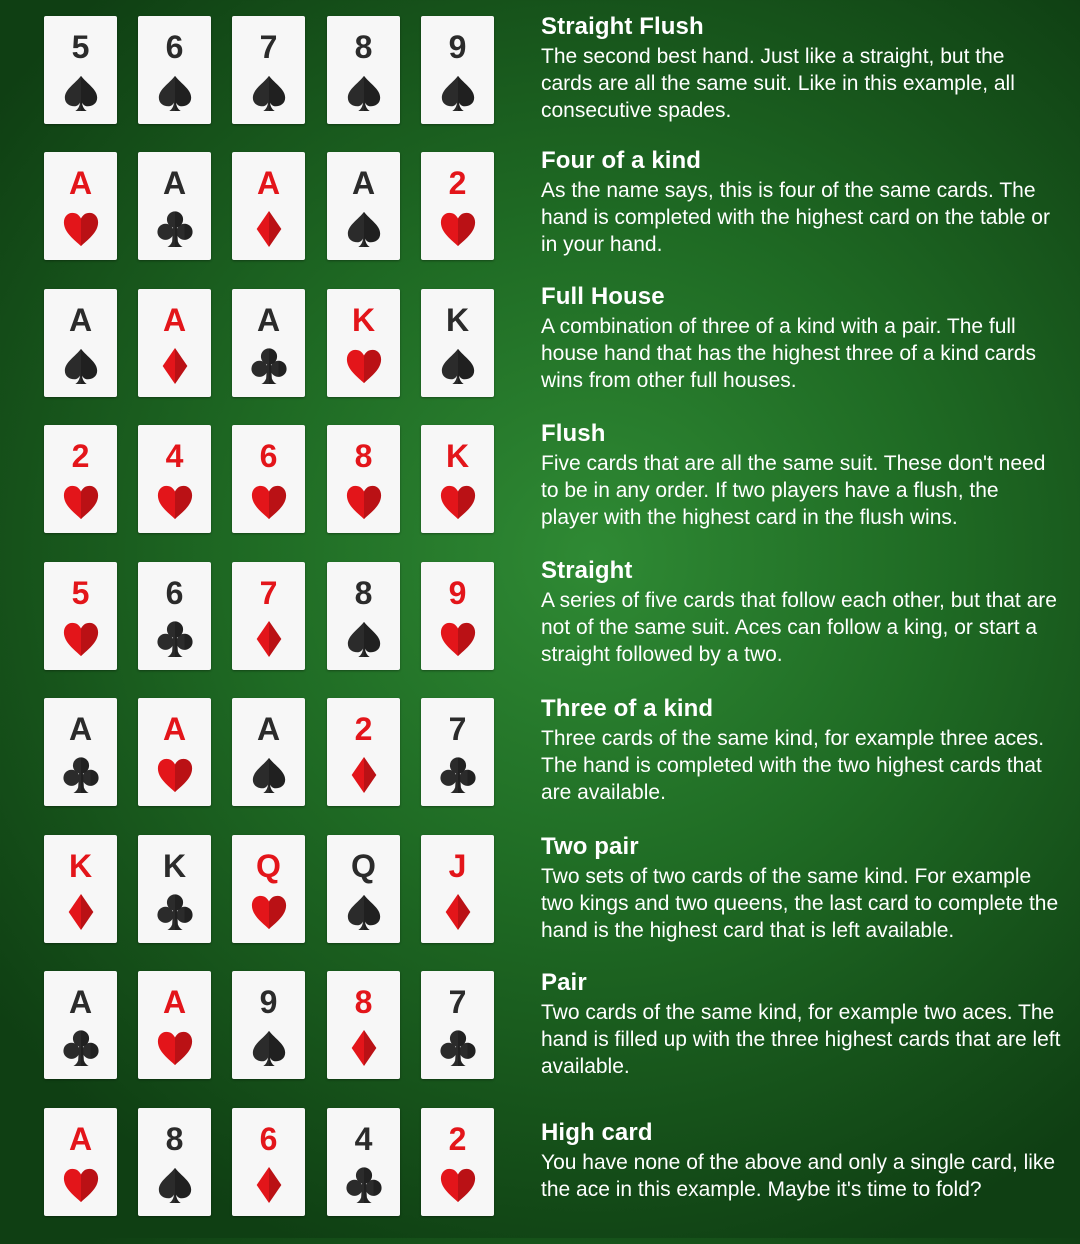 This screenshot has width=1080, height=1244. Describe the element at coordinates (621, 160) in the screenshot. I see `hand-title: Four of a kind` at that location.